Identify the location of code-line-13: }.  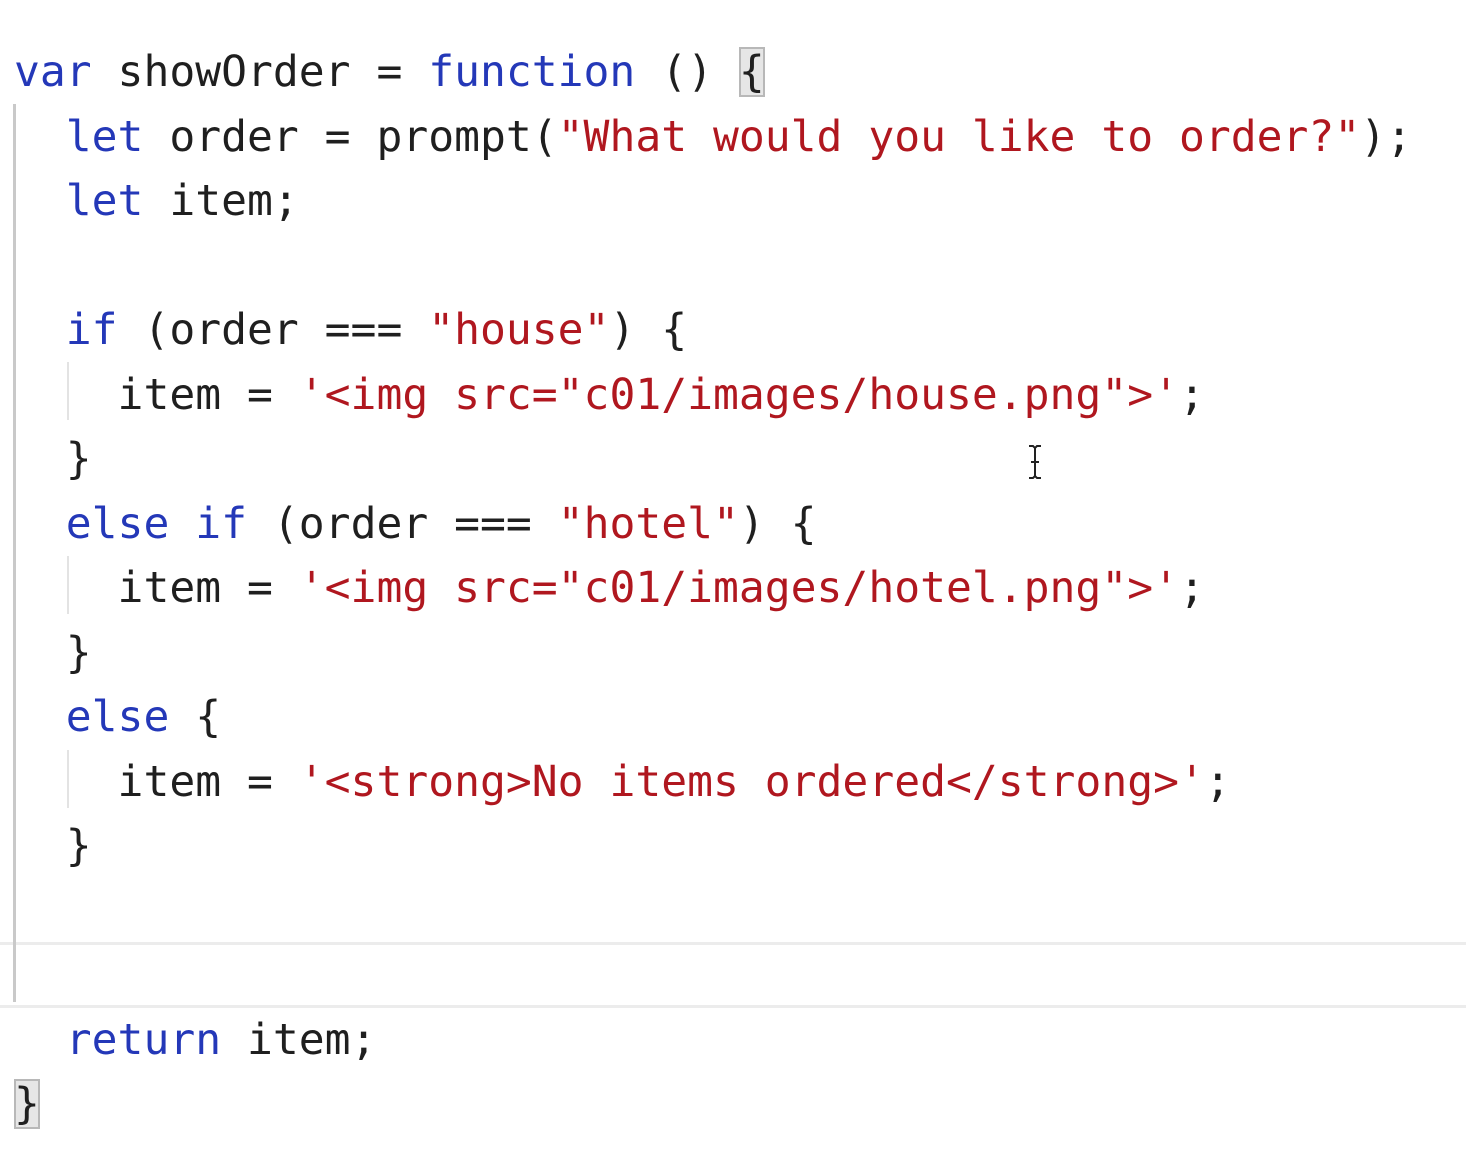
(53, 846).